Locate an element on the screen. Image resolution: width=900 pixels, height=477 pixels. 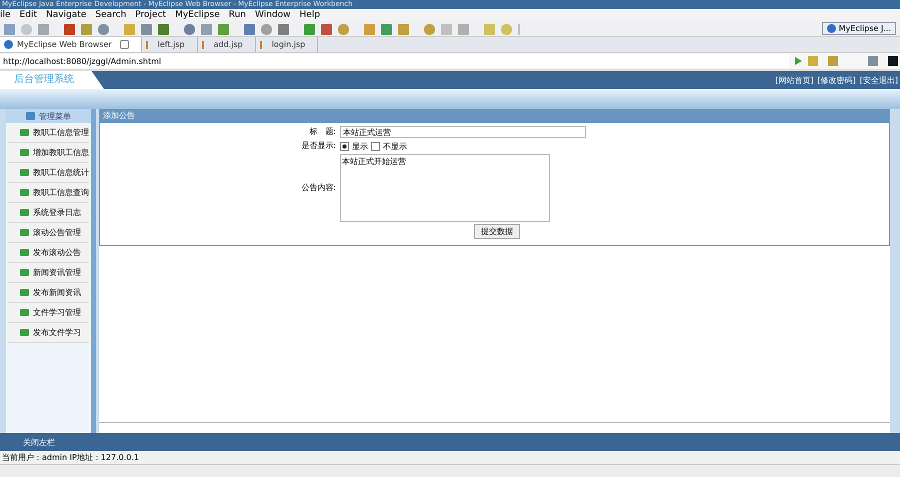
sidebar-item: 系统登录日志 is located at coordinates (48, 213).